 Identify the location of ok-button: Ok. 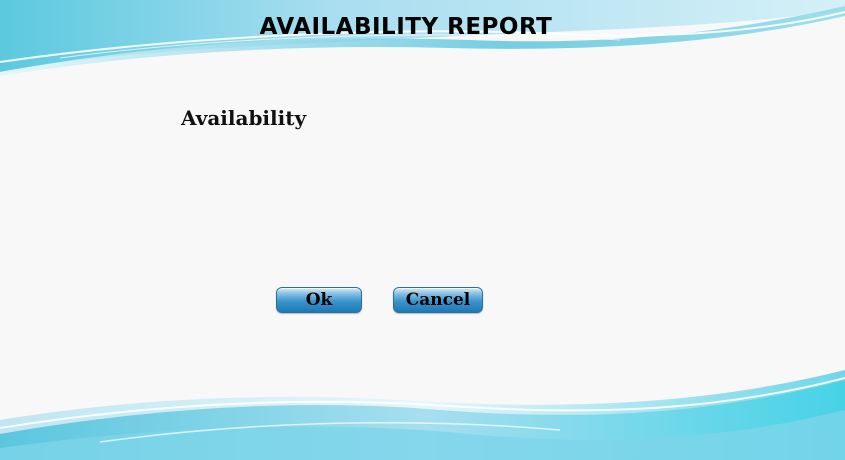
(319, 300).